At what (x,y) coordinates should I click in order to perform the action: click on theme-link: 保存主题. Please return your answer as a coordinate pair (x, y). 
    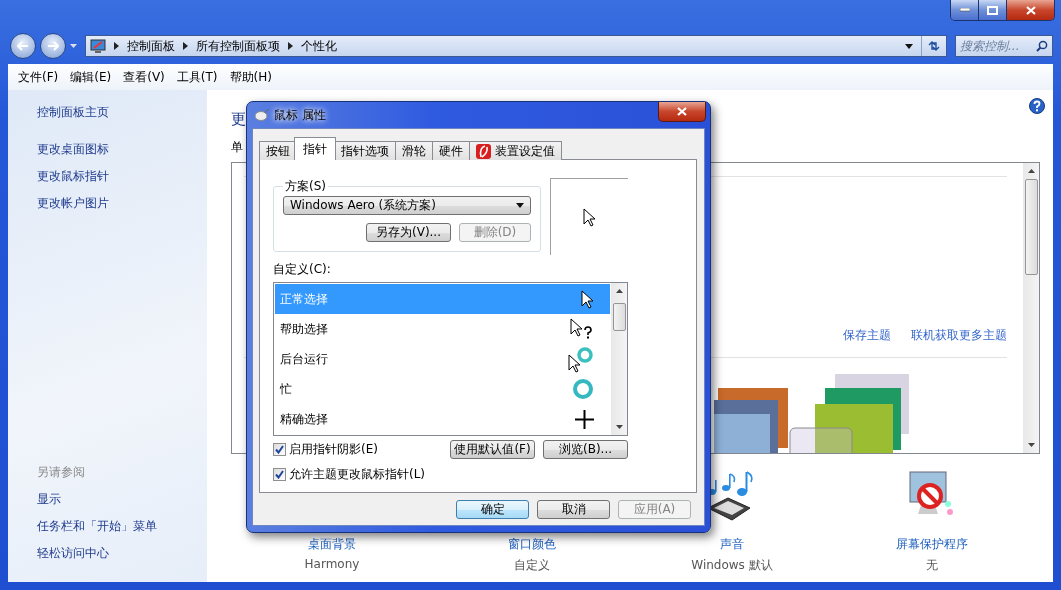
    Looking at the image, I should click on (867, 335).